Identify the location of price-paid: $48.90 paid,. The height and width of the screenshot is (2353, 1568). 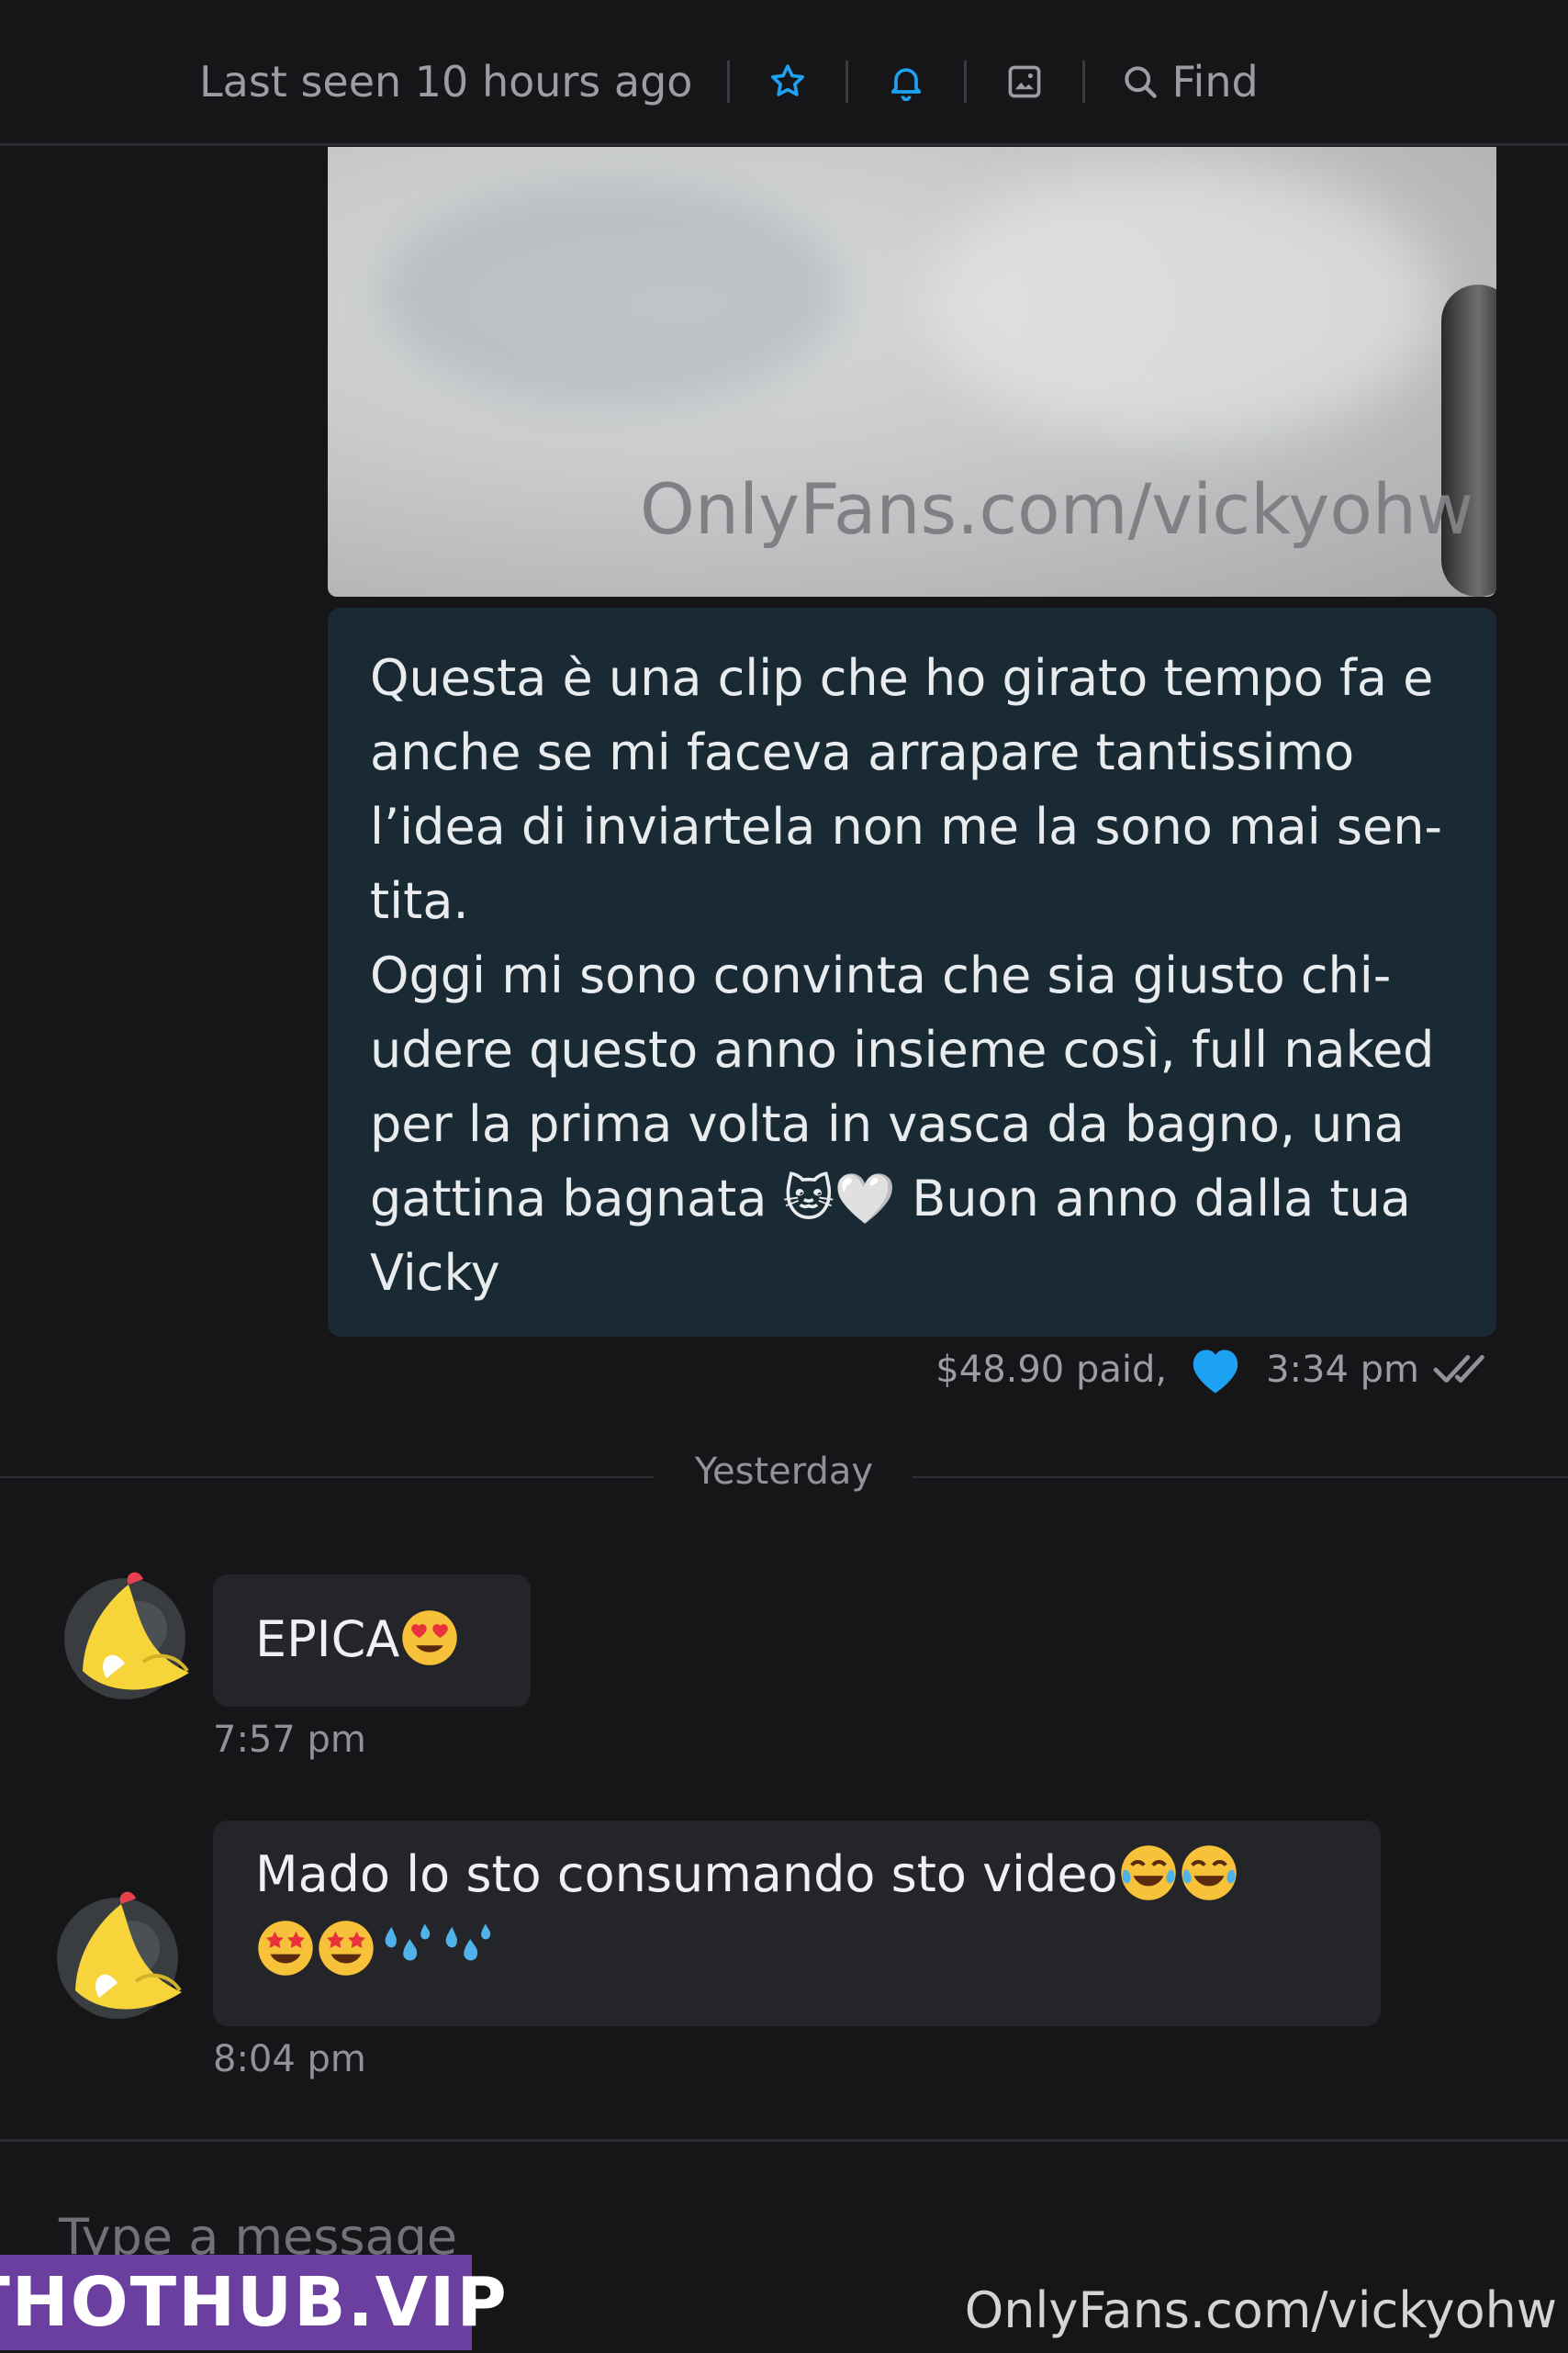
(1051, 1370).